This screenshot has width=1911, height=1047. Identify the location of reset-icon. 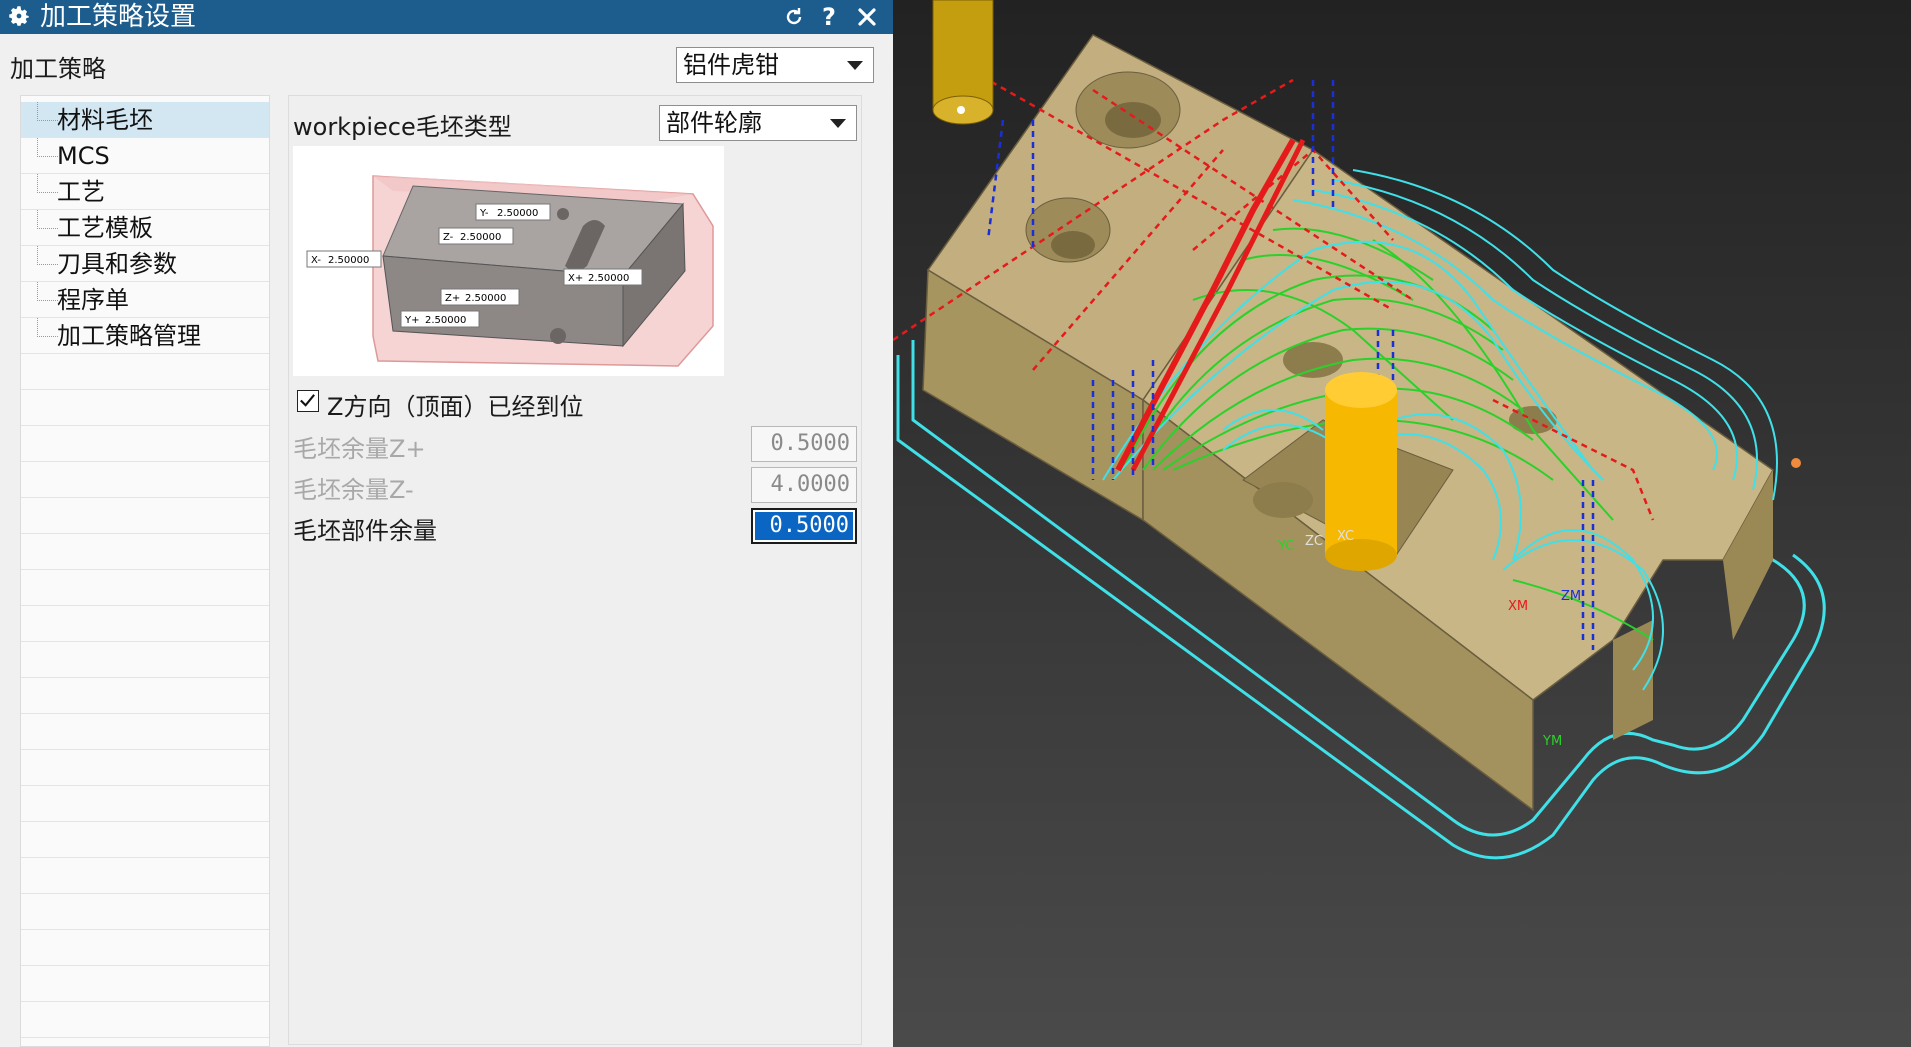
(794, 16).